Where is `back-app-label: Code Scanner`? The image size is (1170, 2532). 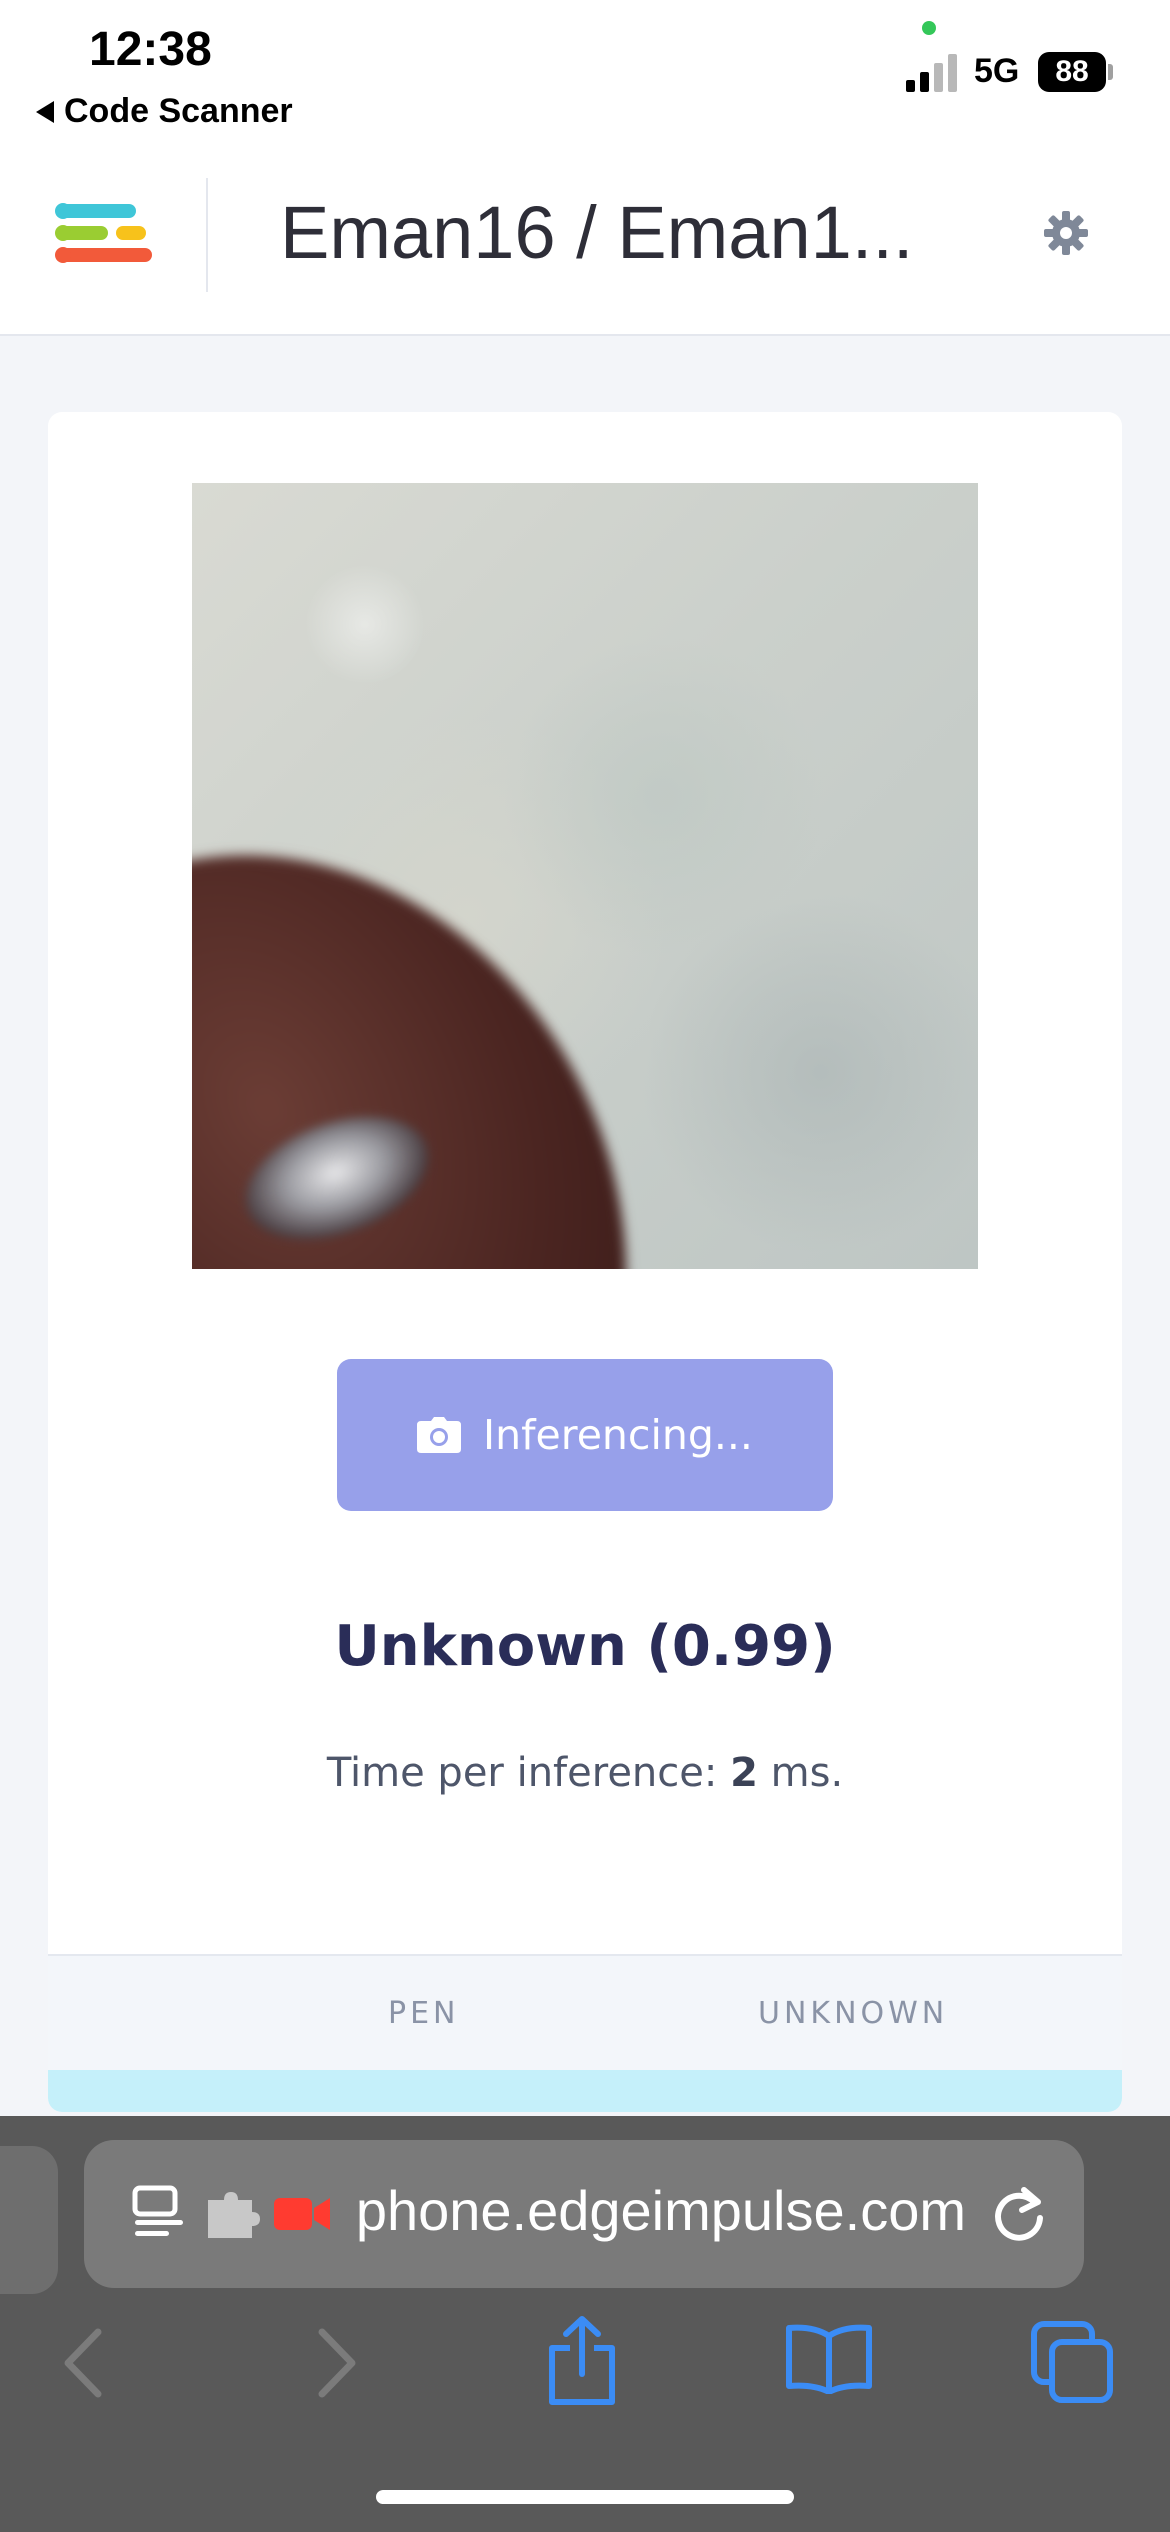 back-app-label: Code Scanner is located at coordinates (178, 111).